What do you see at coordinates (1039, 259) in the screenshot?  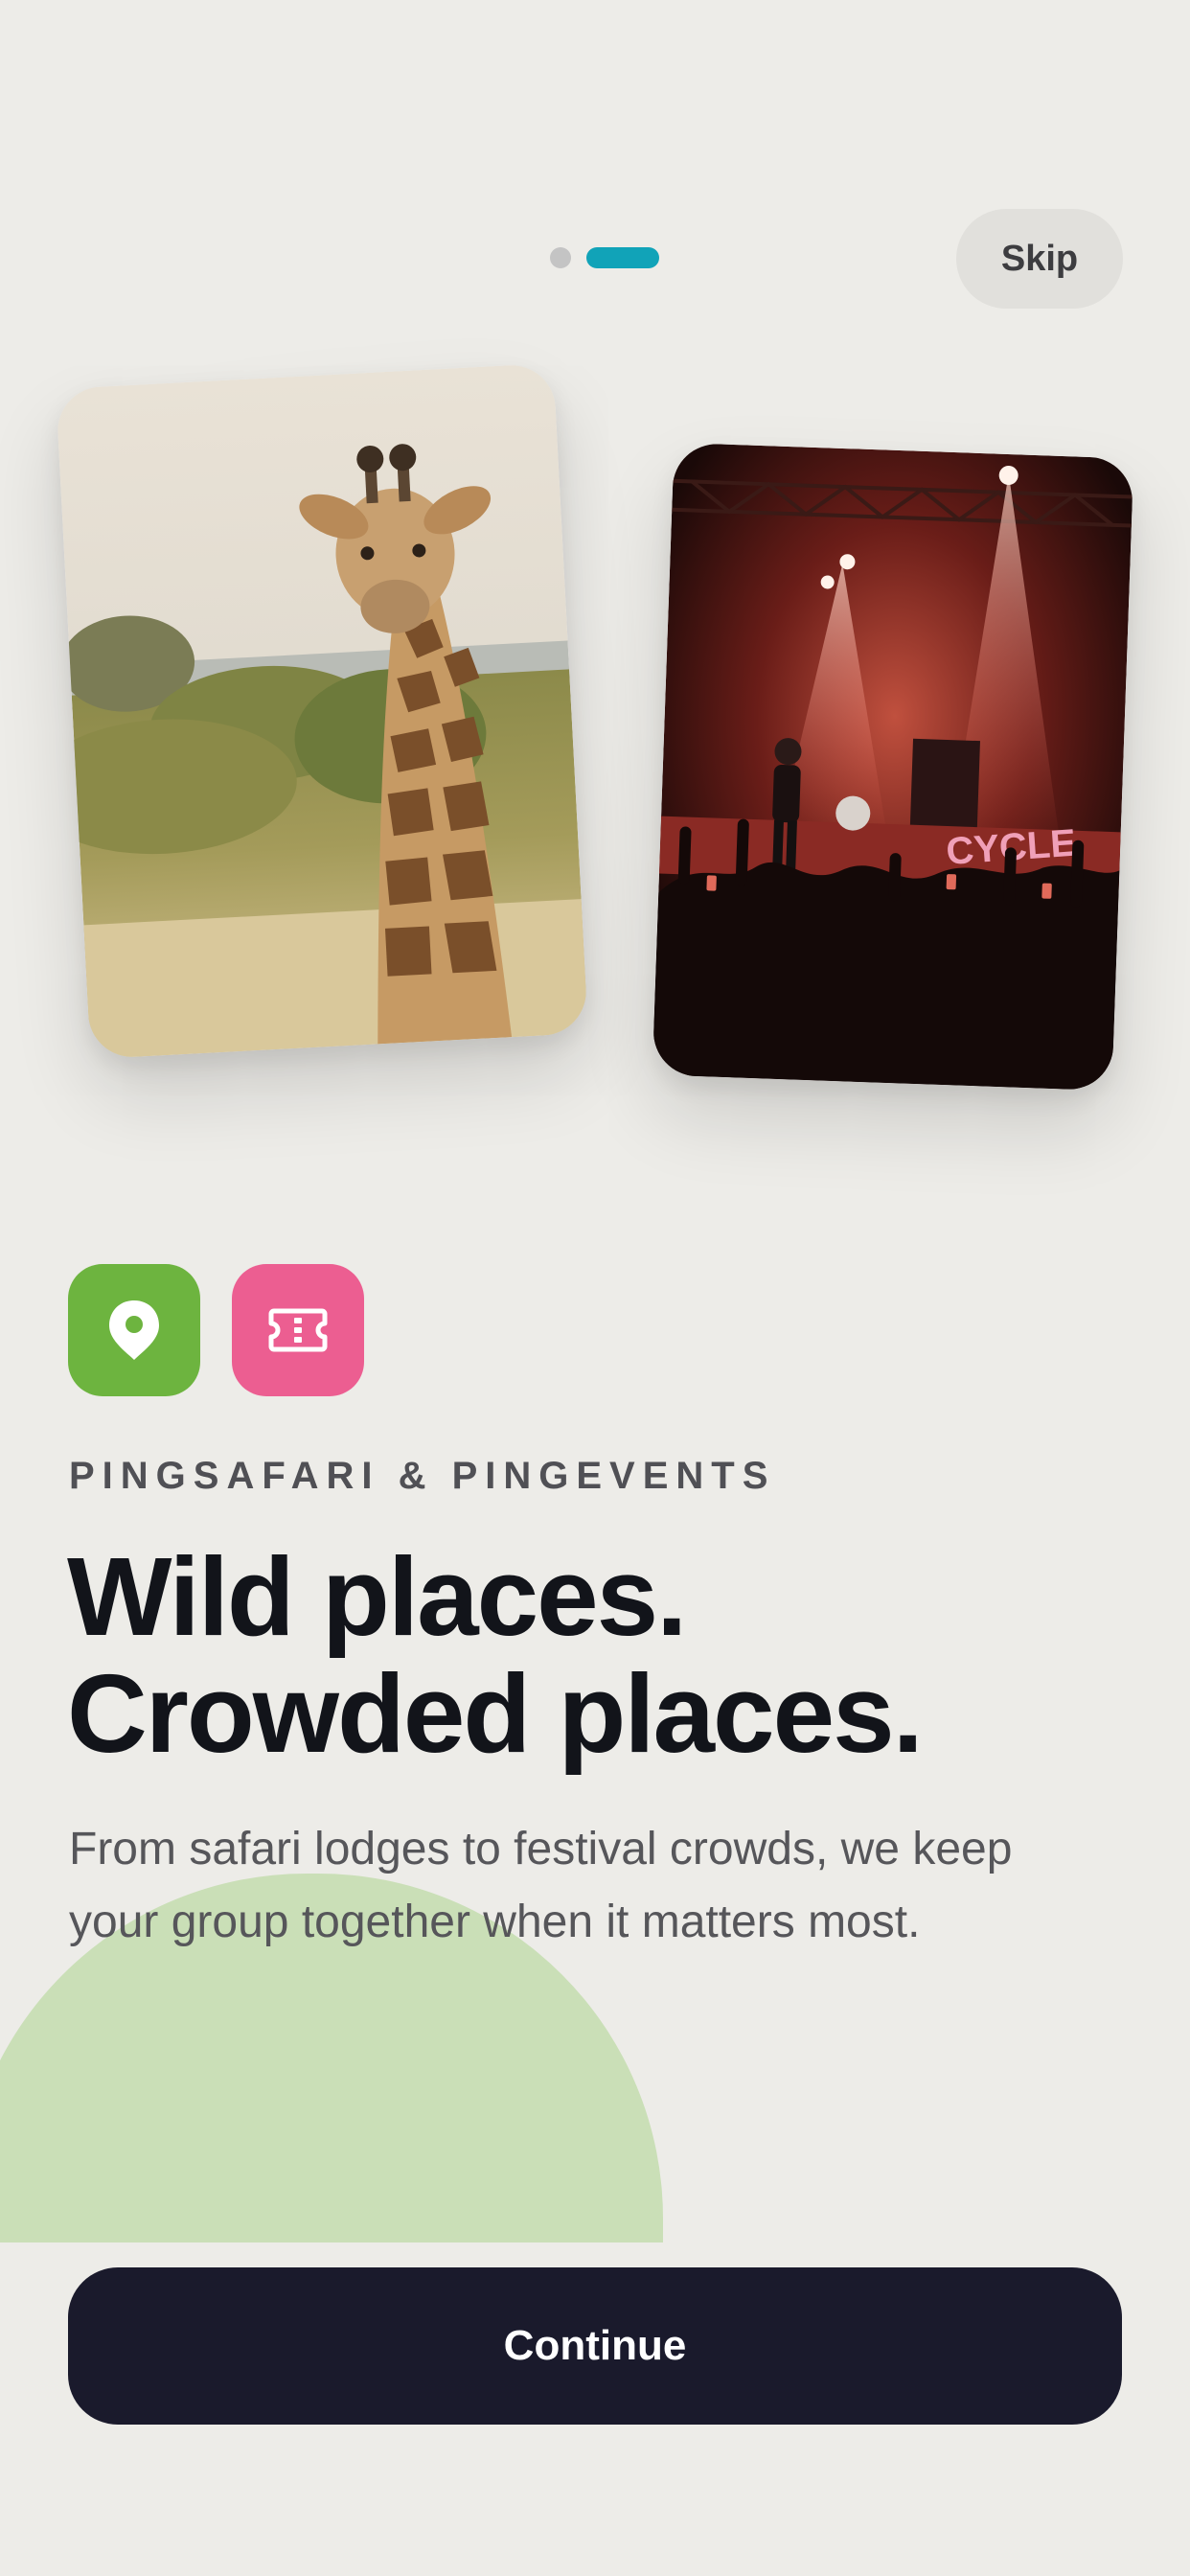 I see `skip-button: Skip` at bounding box center [1039, 259].